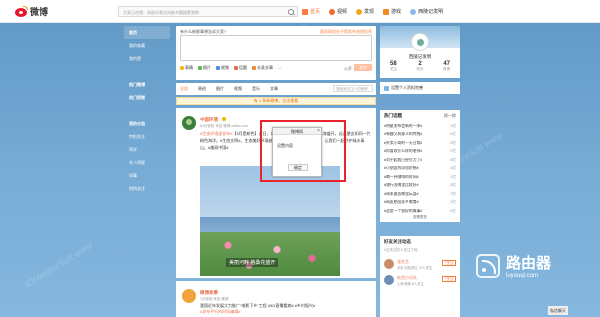 The height and width of the screenshot is (317, 600). What do you see at coordinates (318, 131) in the screenshot?
I see `close-icon: ×` at bounding box center [318, 131].